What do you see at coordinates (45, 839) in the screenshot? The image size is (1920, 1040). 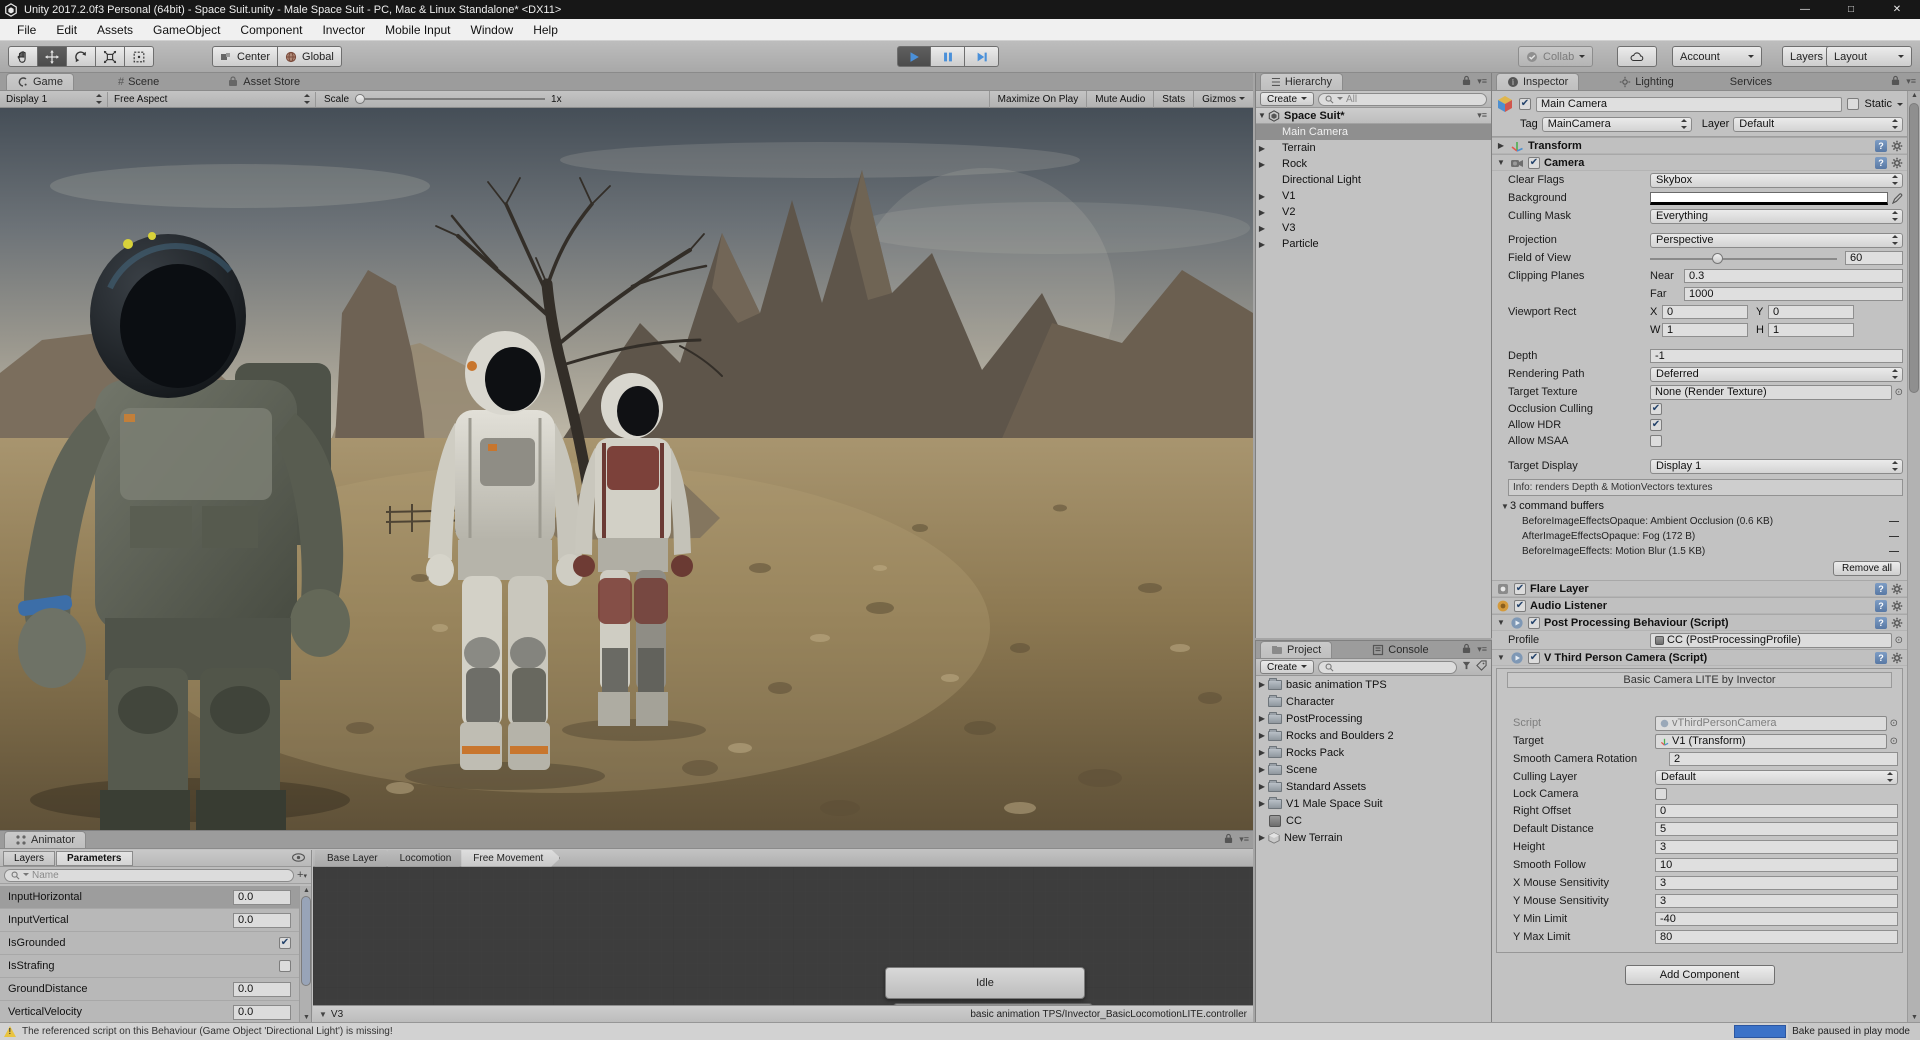 I see `tab-animator: Animator` at bounding box center [45, 839].